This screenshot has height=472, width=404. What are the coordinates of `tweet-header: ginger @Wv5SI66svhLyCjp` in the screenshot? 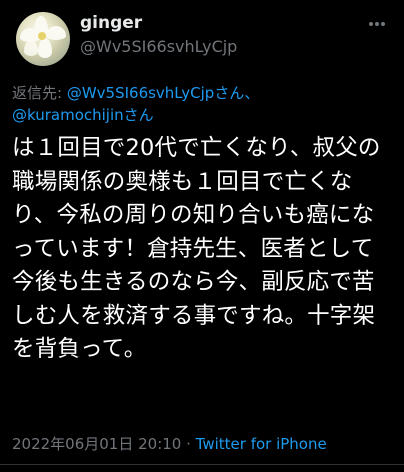 It's located at (202, 38).